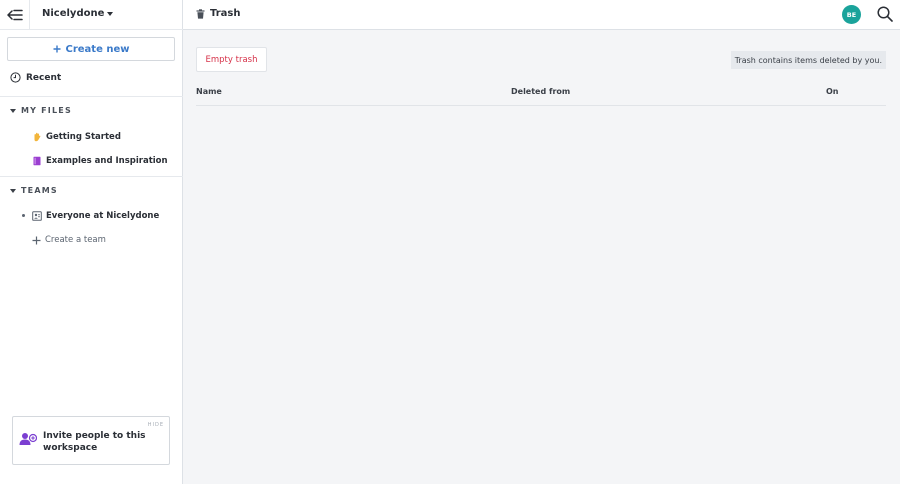  I want to click on create-new-label: Create new, so click(97, 49).